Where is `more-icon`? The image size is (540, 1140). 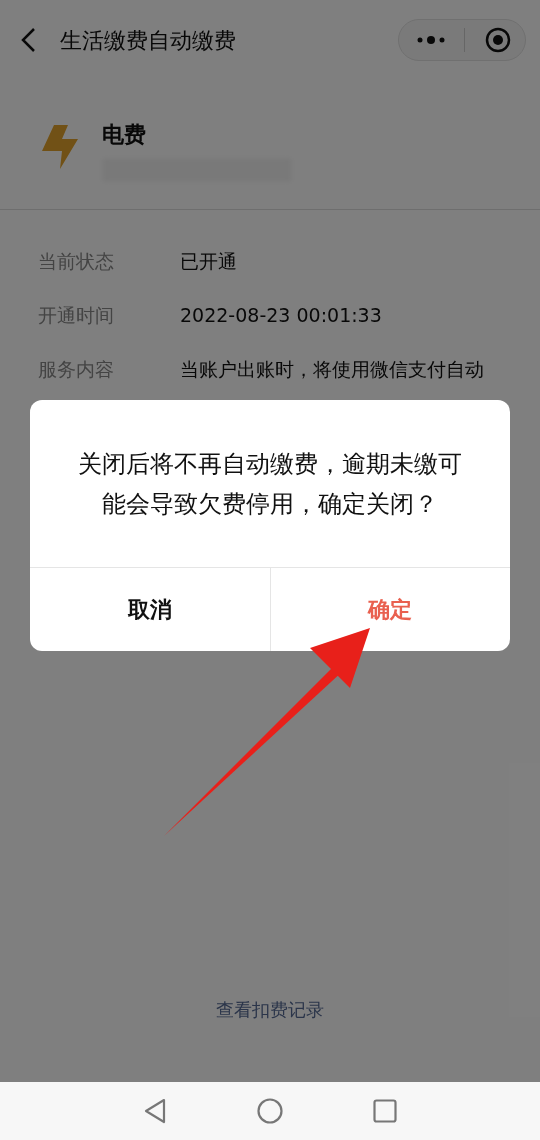 more-icon is located at coordinates (431, 40).